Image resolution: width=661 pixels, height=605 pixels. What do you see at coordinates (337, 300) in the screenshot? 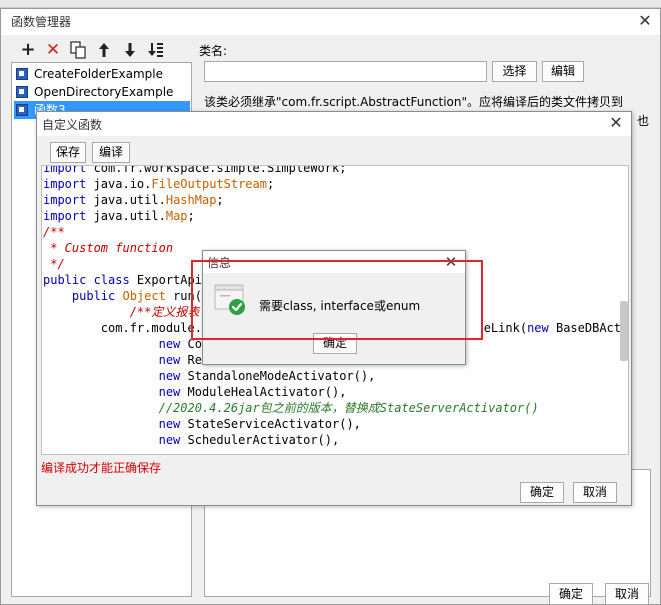
I see `highlight-annotation` at bounding box center [337, 300].